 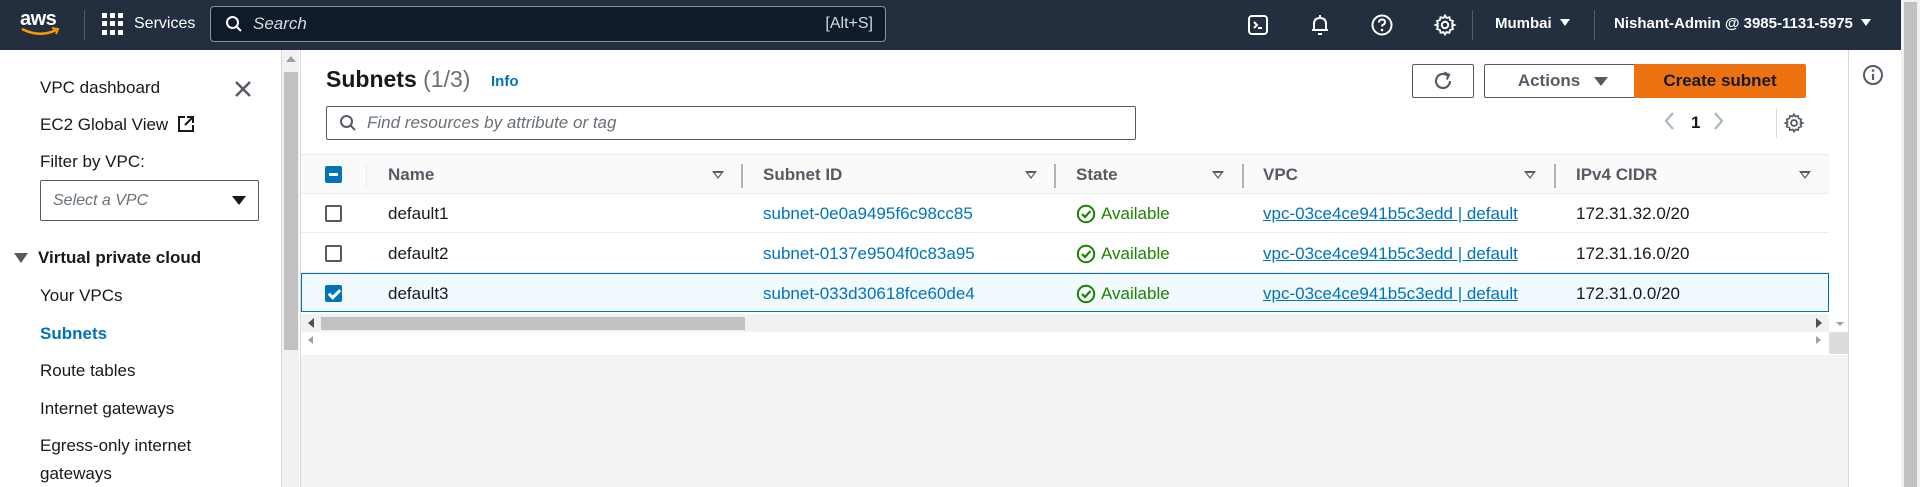 I want to click on column-header-state: State, so click(x=1097, y=175).